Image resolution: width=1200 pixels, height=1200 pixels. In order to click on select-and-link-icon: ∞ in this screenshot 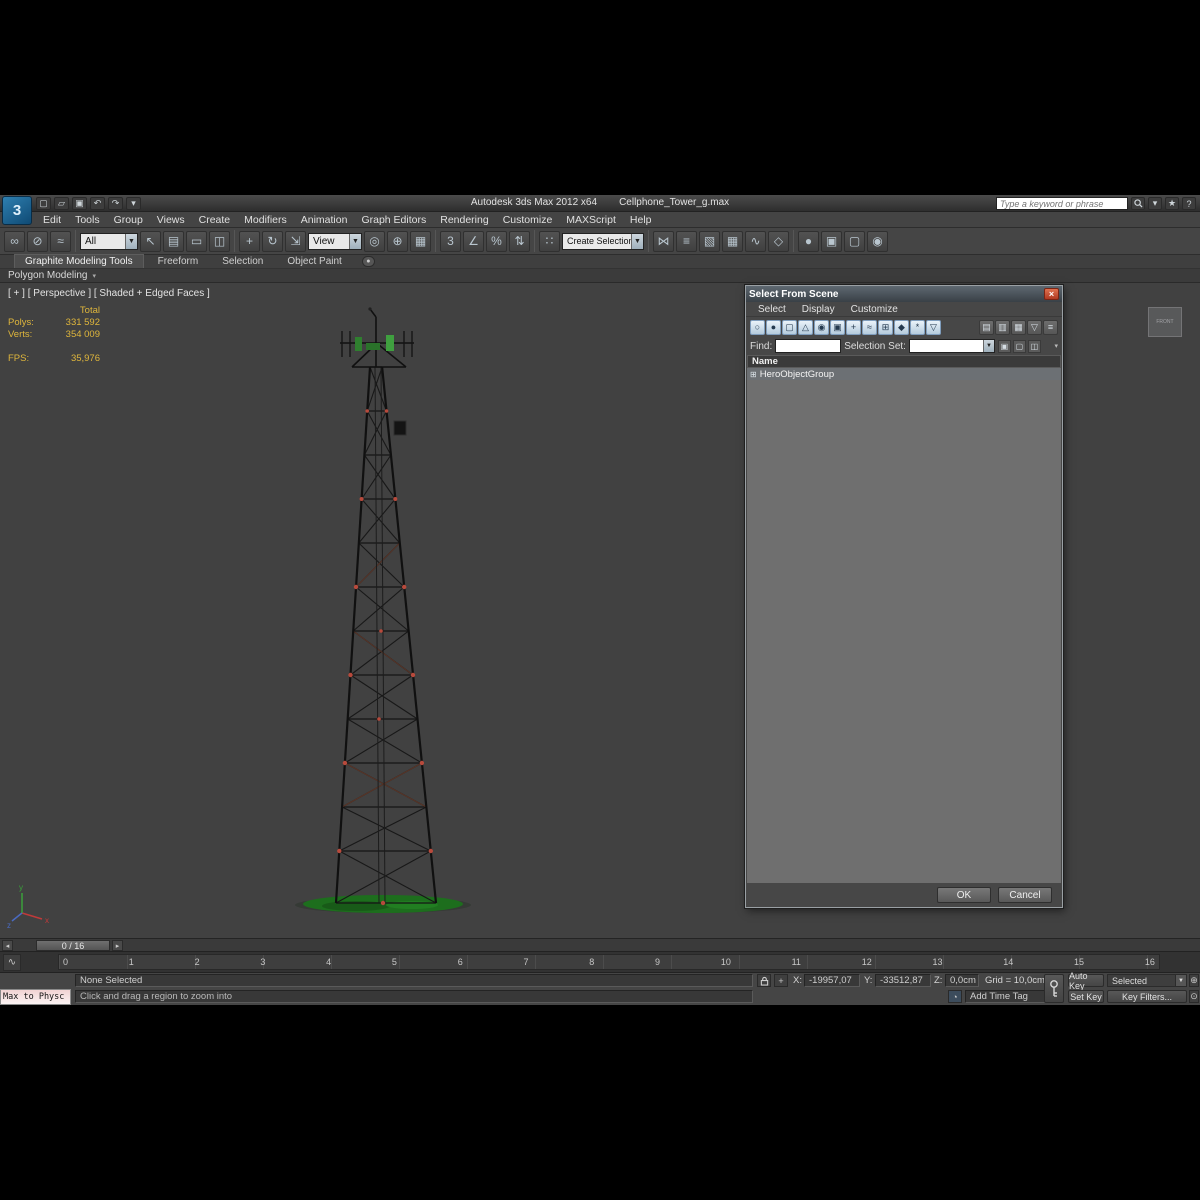, I will do `click(14, 241)`.